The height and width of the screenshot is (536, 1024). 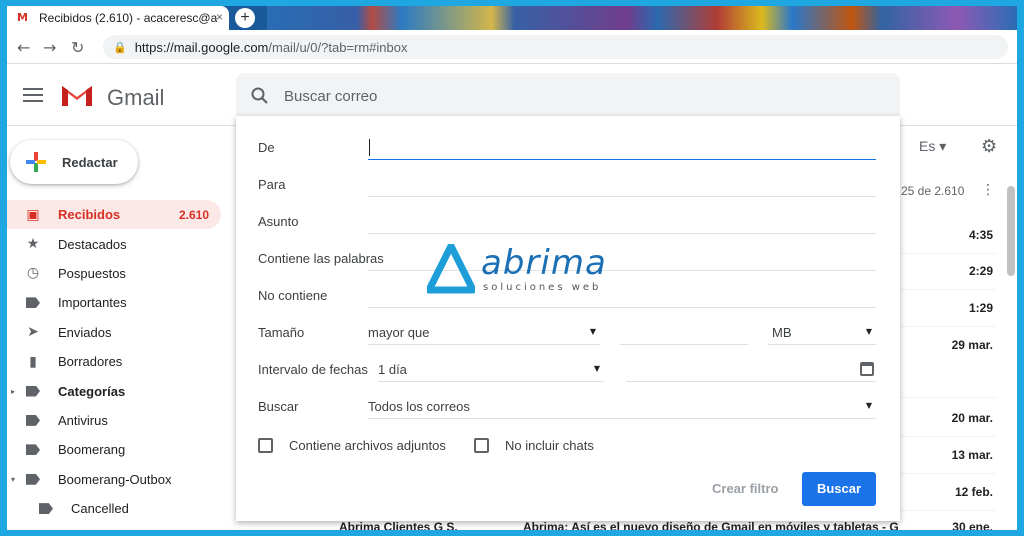 I want to click on sidebar-item-starred: ★ Destacados, so click(x=114, y=243).